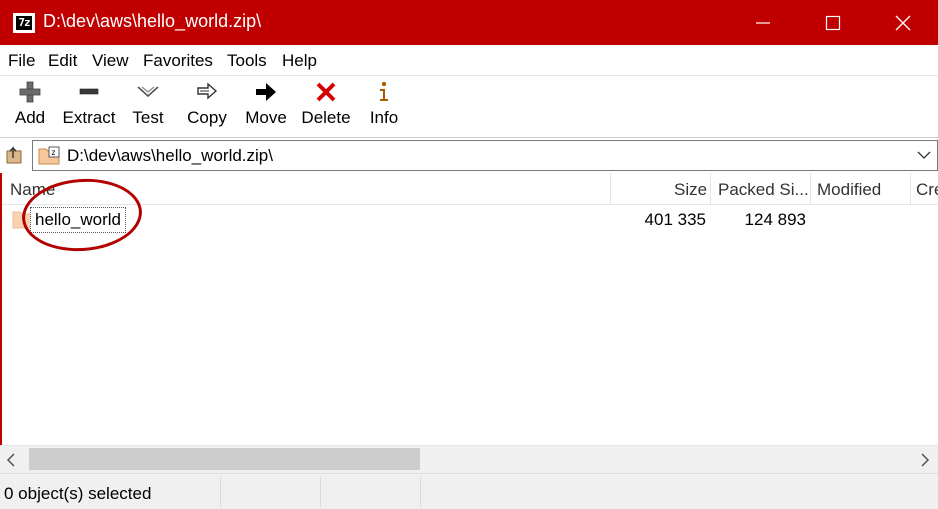  Describe the element at coordinates (469, 60) in the screenshot. I see `menu-bar: File Edit View Favorites Tools Help` at that location.